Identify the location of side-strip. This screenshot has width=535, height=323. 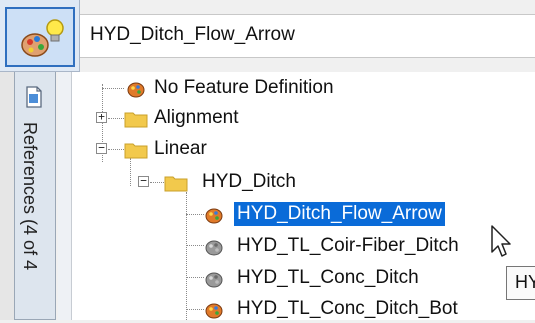
(7, 196).